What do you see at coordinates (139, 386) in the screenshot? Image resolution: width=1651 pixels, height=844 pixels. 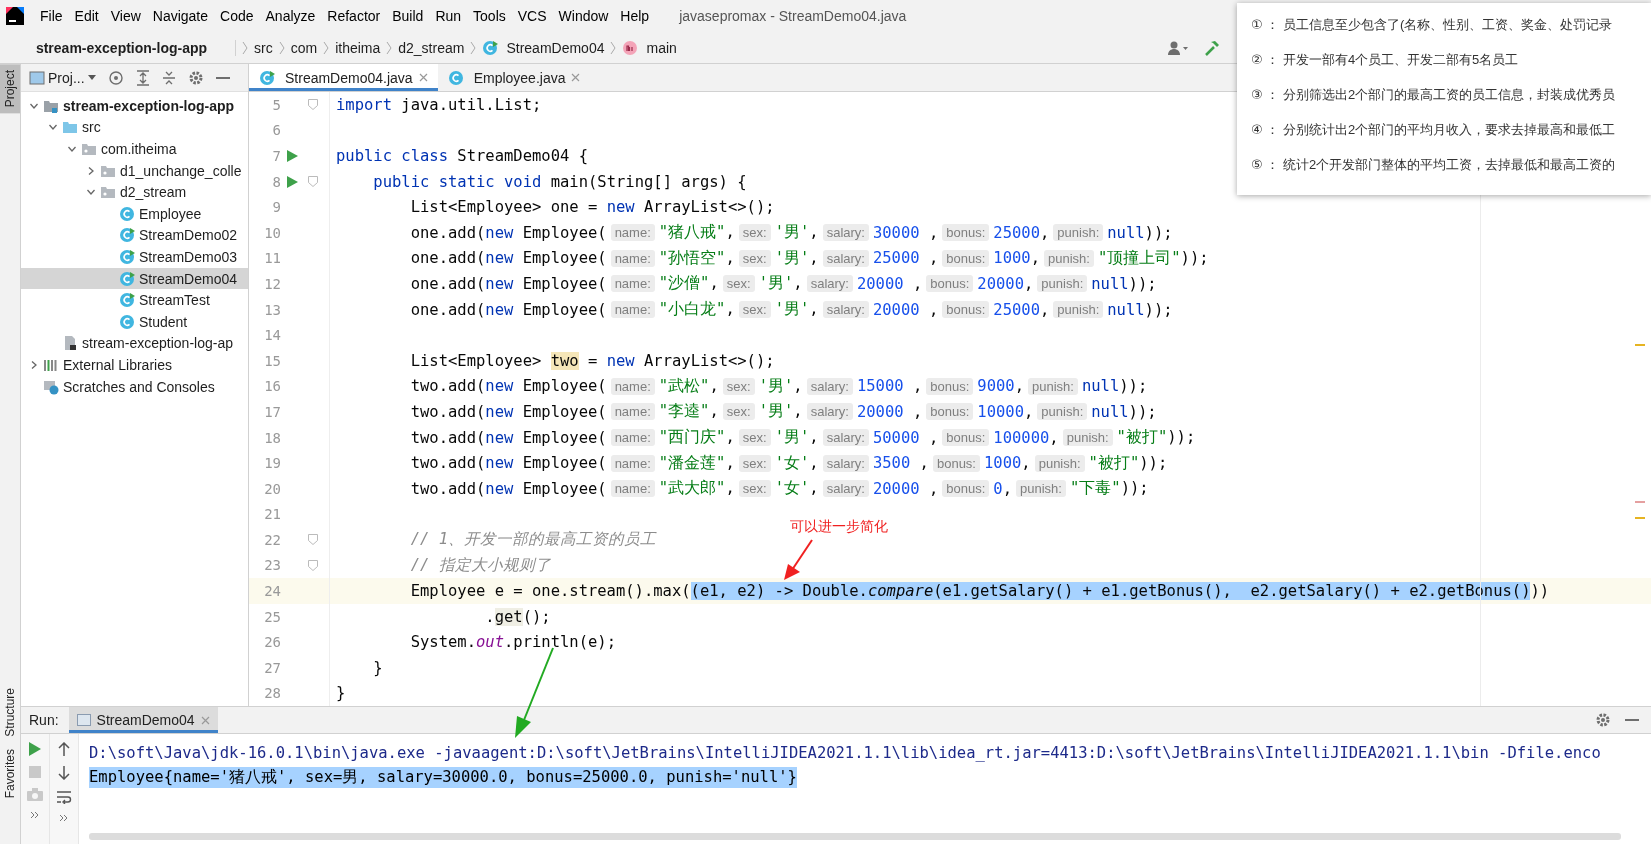 I see `tree-label: Scratches and Consoles` at bounding box center [139, 386].